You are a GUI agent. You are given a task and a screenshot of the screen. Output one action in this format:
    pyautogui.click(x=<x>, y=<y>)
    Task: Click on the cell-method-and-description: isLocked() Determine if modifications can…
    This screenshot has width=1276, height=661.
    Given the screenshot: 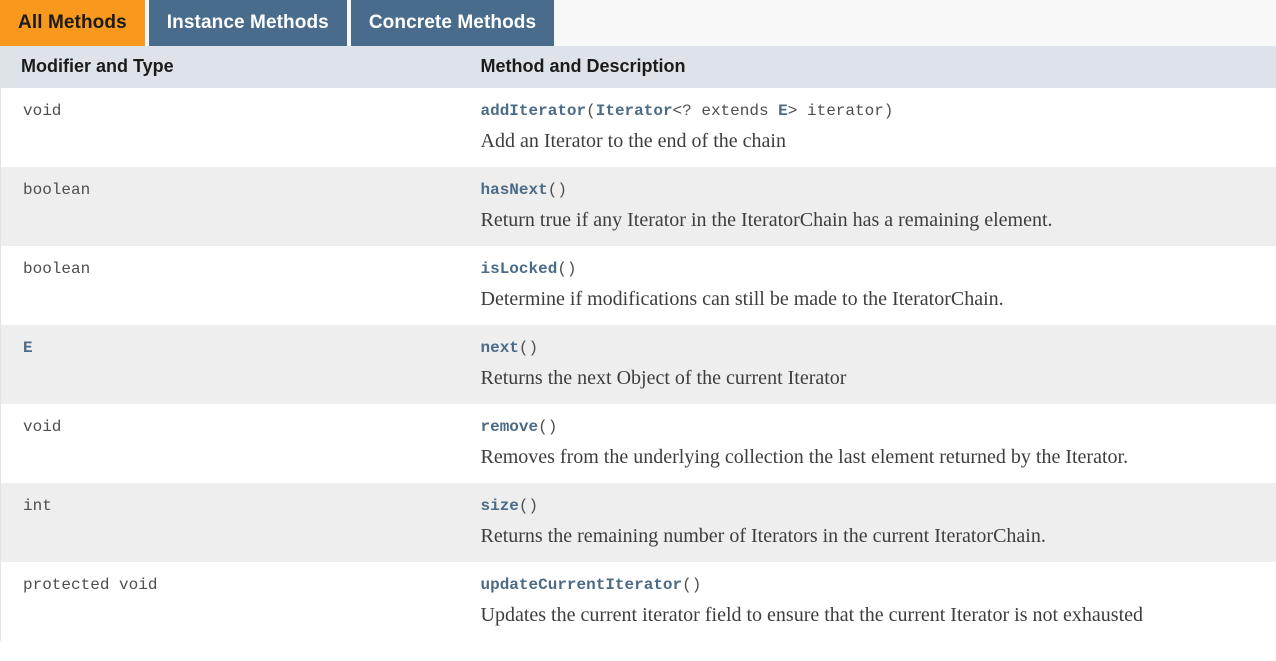 What is the action you would take?
    pyautogui.click(x=873, y=285)
    